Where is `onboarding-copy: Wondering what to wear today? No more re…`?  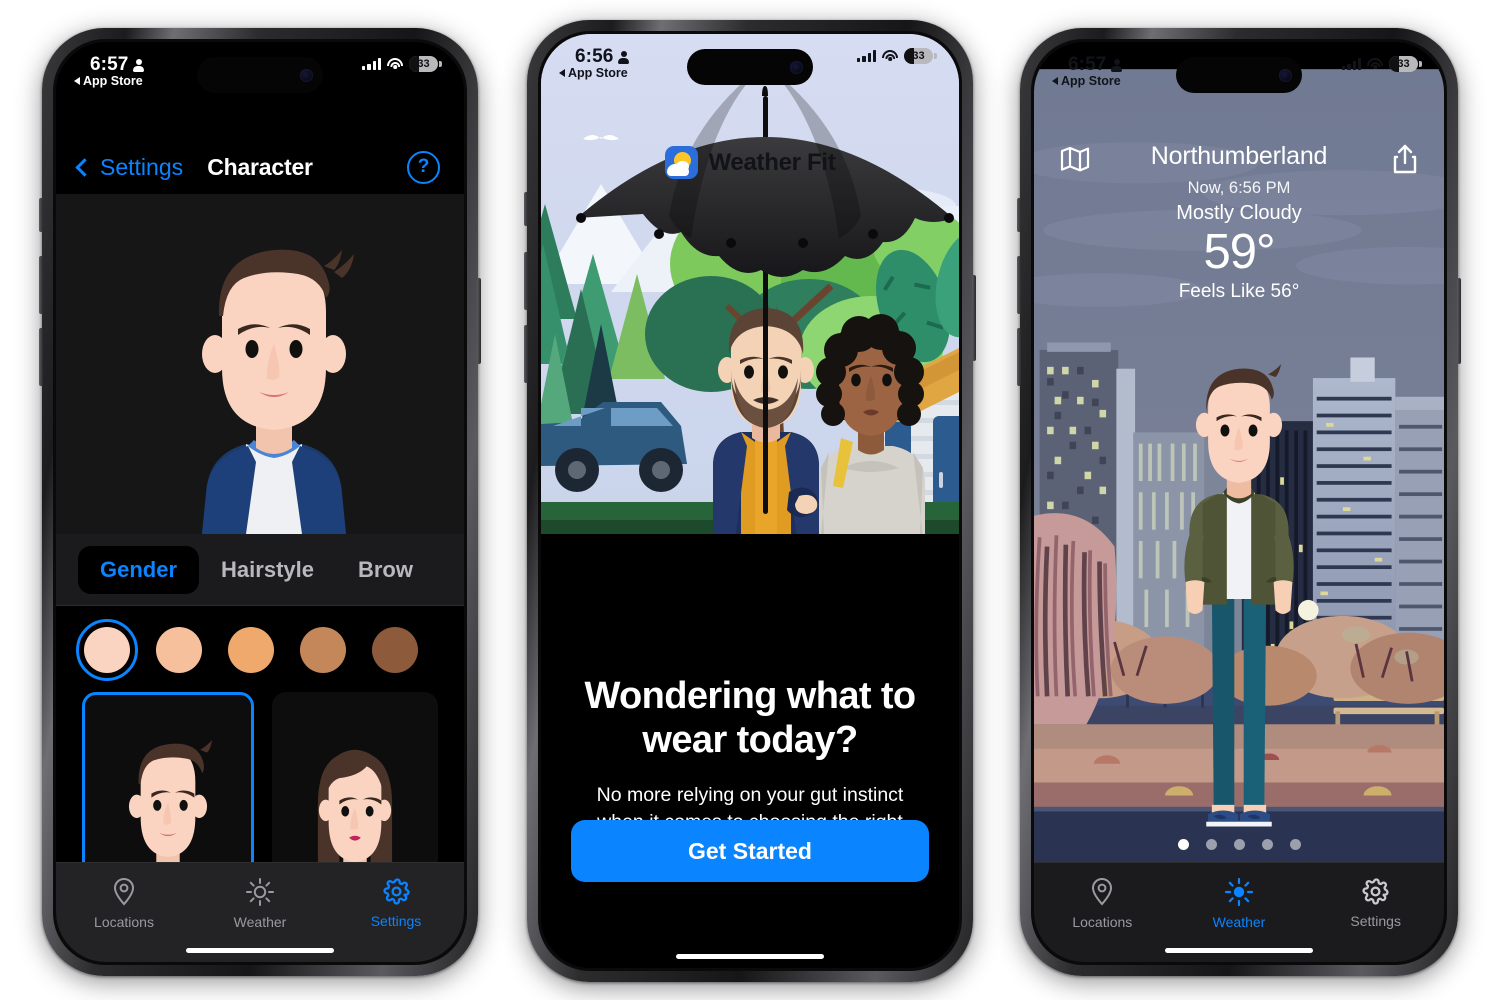 onboarding-copy: Wondering what to wear today? No more re… is located at coordinates (750, 812).